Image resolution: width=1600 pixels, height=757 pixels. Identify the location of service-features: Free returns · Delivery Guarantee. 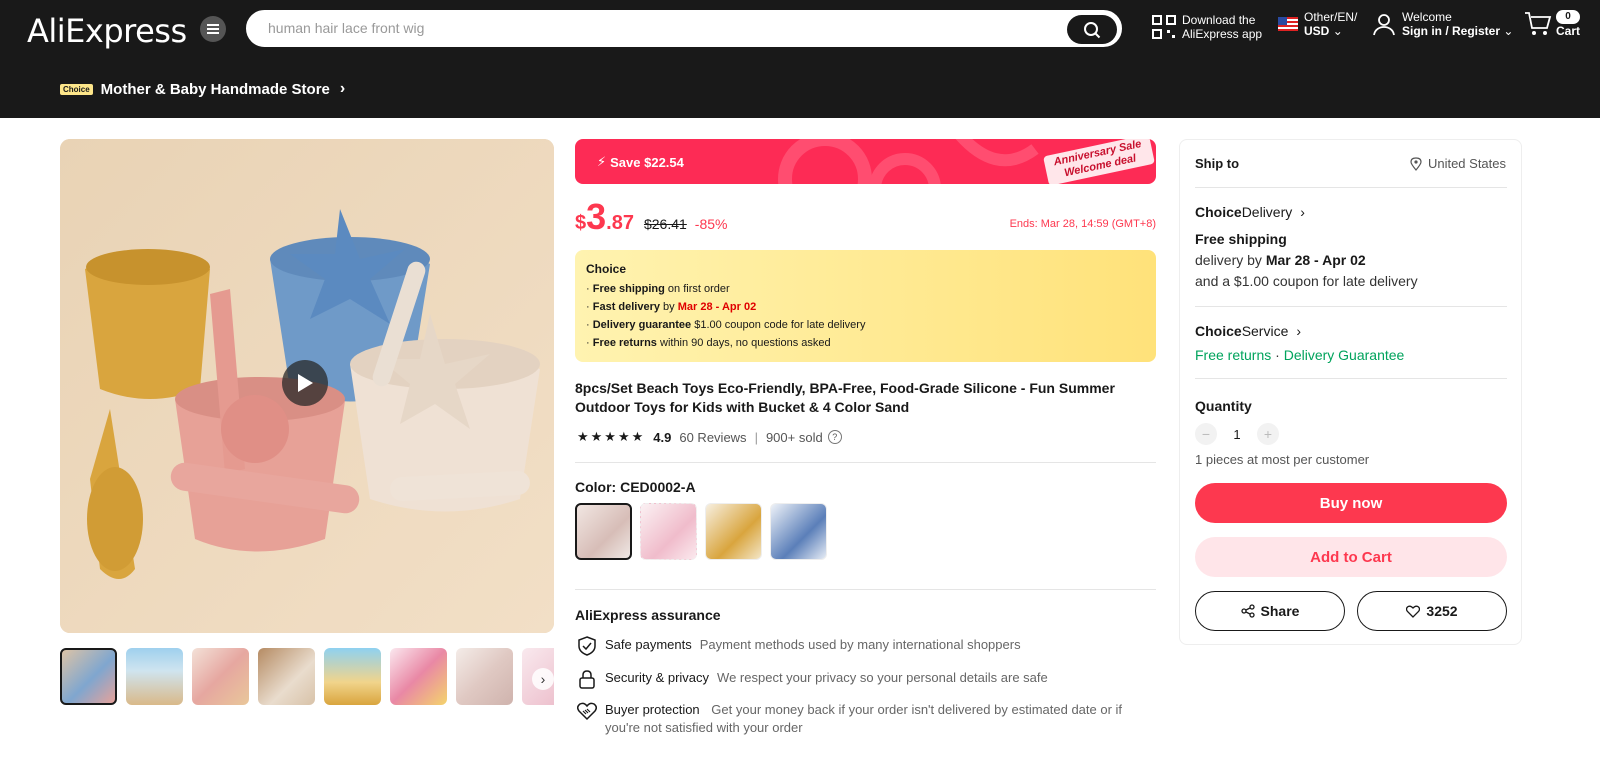
(1300, 355).